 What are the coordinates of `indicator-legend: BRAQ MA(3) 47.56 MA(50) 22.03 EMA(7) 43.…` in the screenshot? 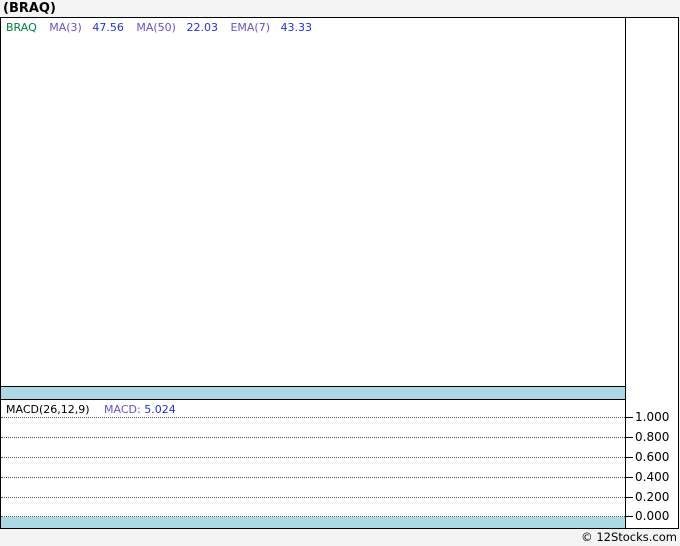 It's located at (163, 27).